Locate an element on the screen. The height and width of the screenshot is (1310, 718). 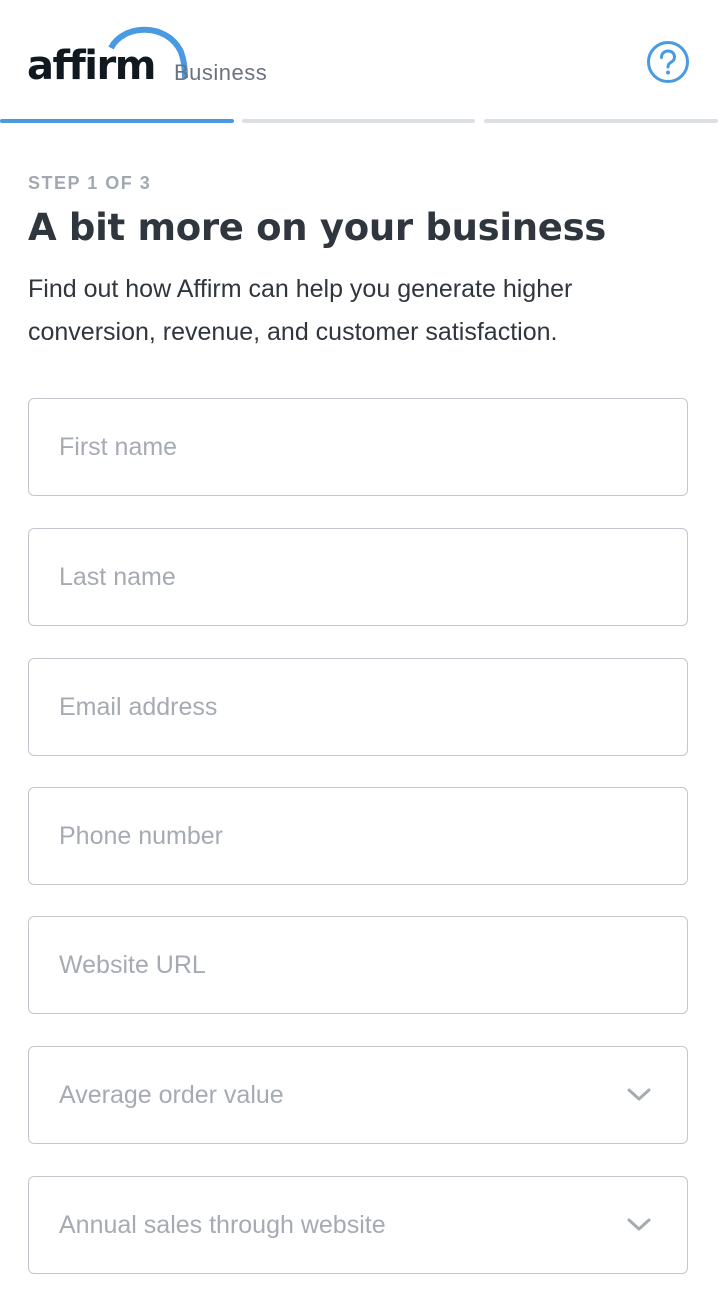
step-progress is located at coordinates (359, 121).